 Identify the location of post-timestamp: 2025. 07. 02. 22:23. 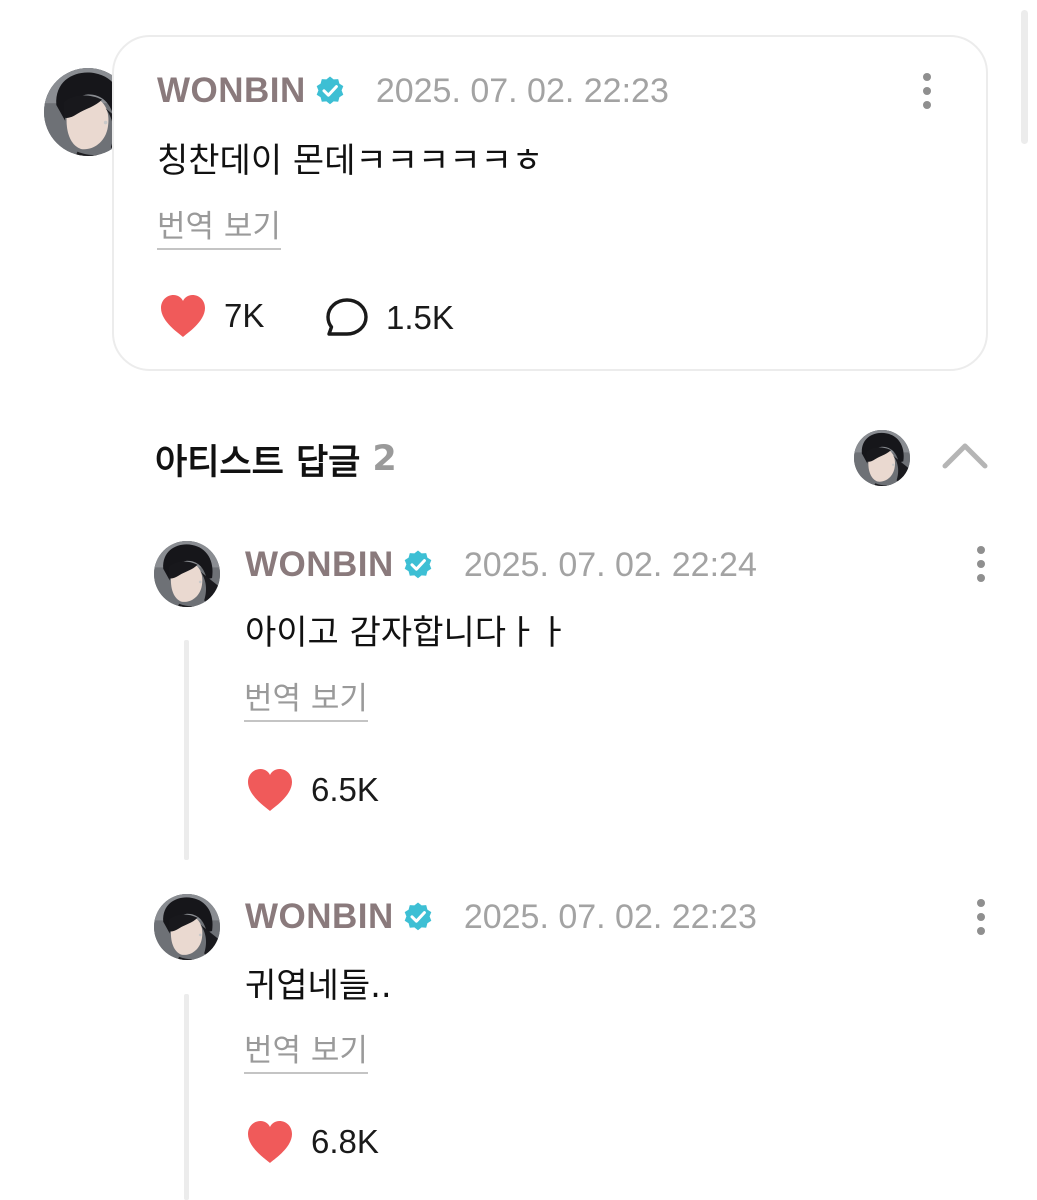
(522, 90).